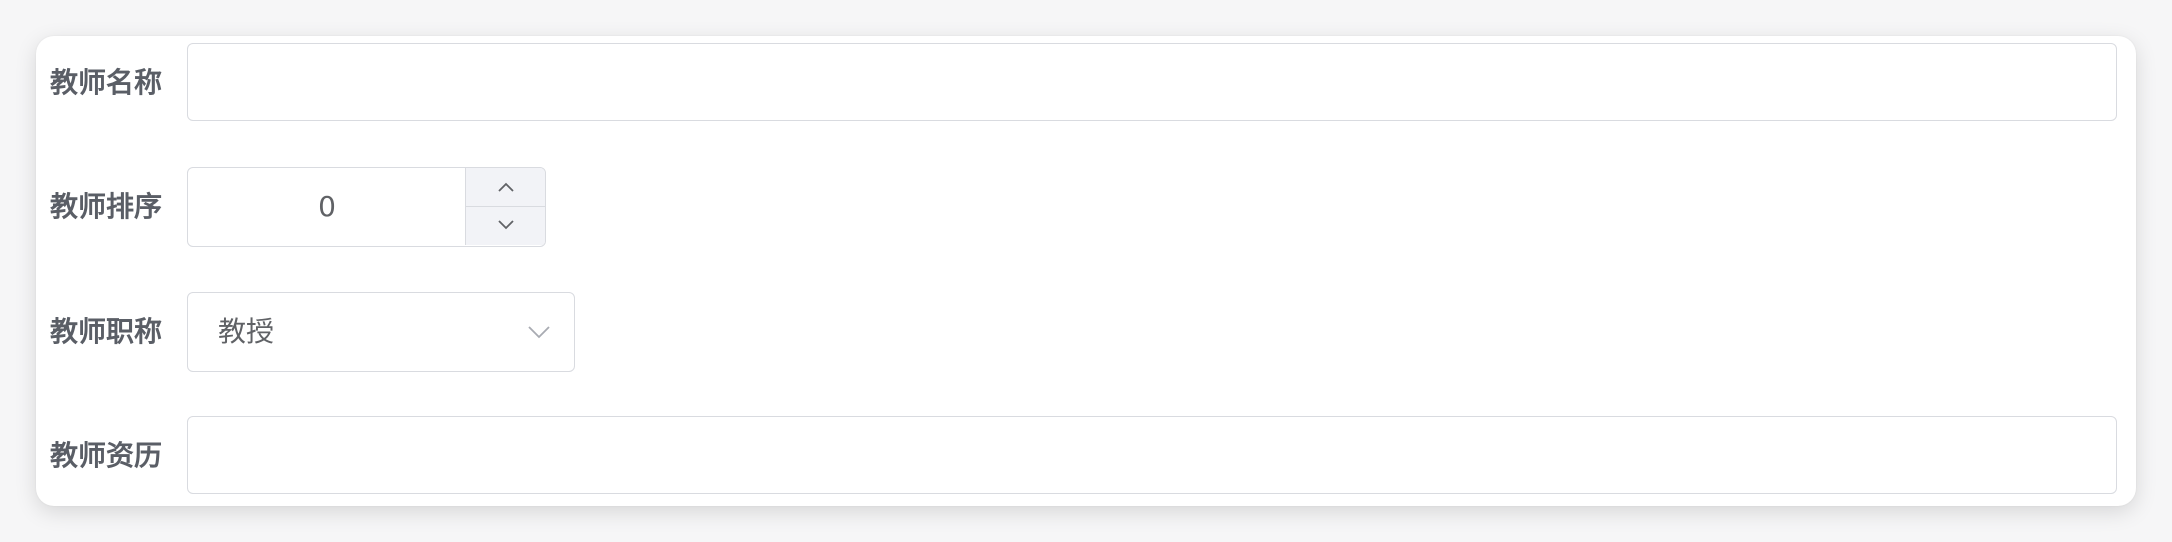 The height and width of the screenshot is (542, 2172). I want to click on increase-button, so click(505, 187).